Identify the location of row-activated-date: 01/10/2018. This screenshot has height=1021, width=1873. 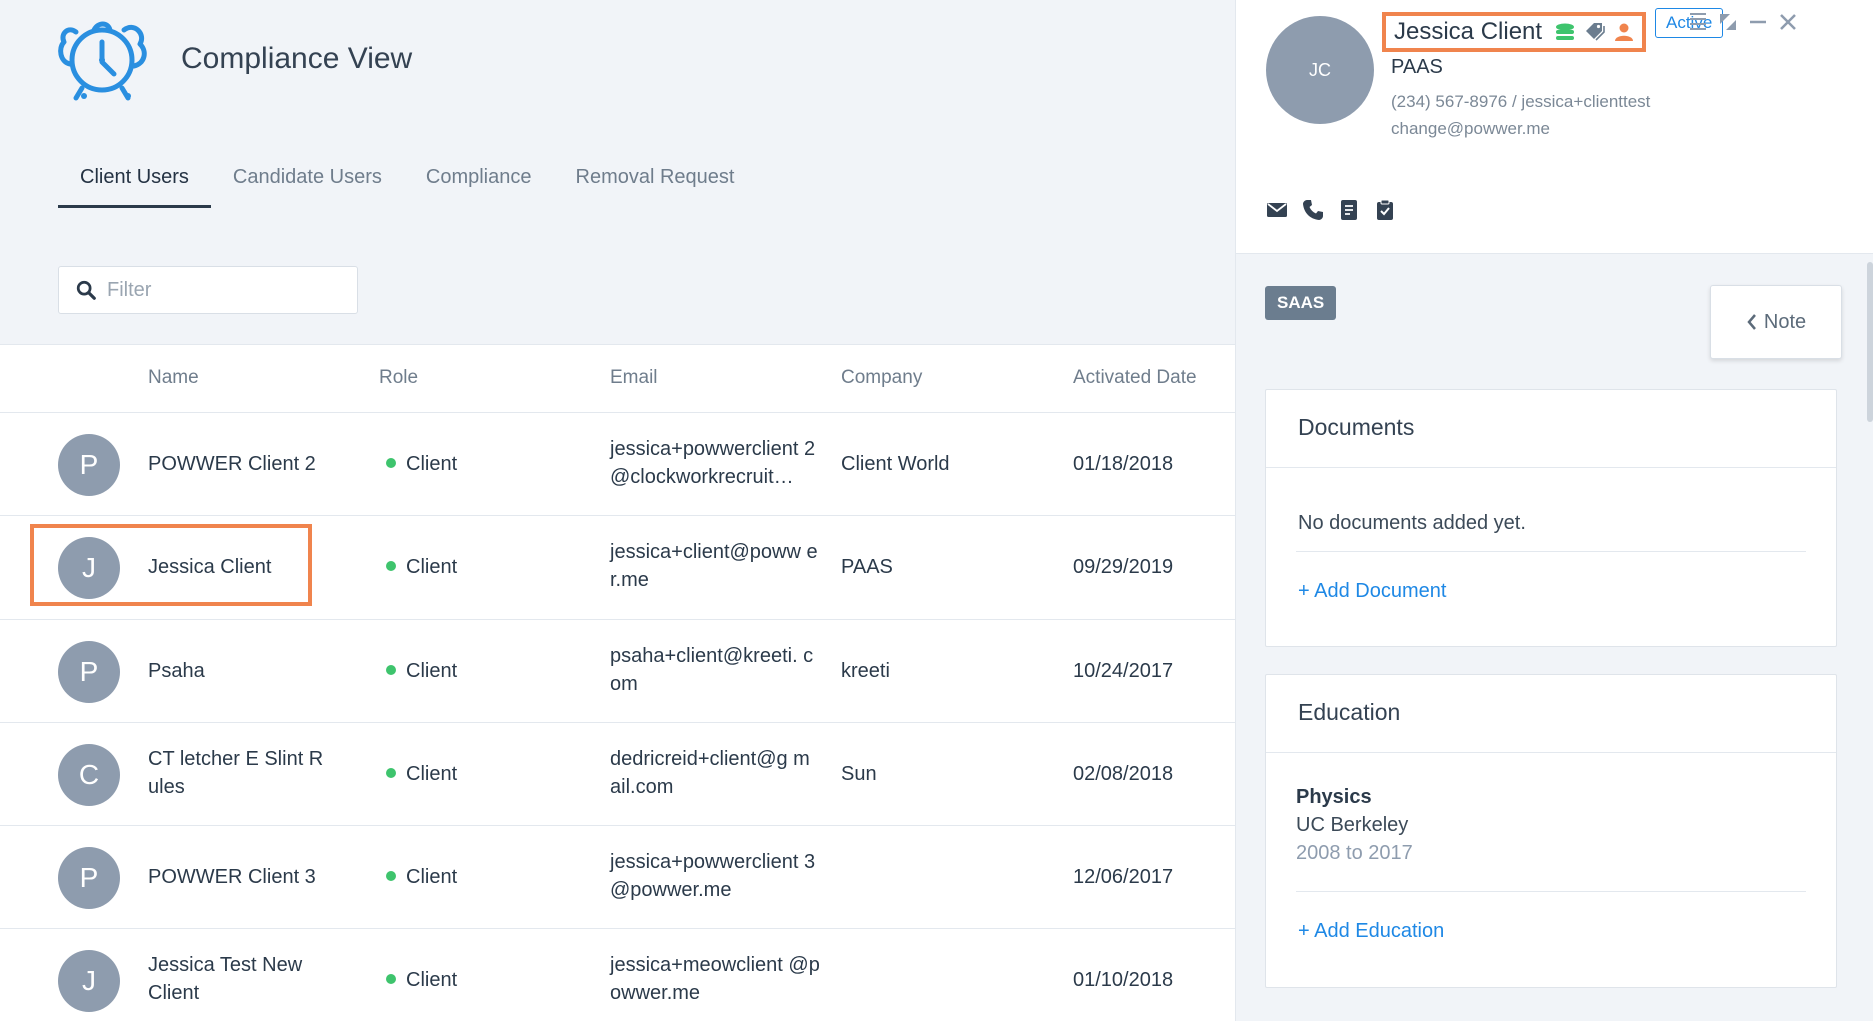
(1123, 980).